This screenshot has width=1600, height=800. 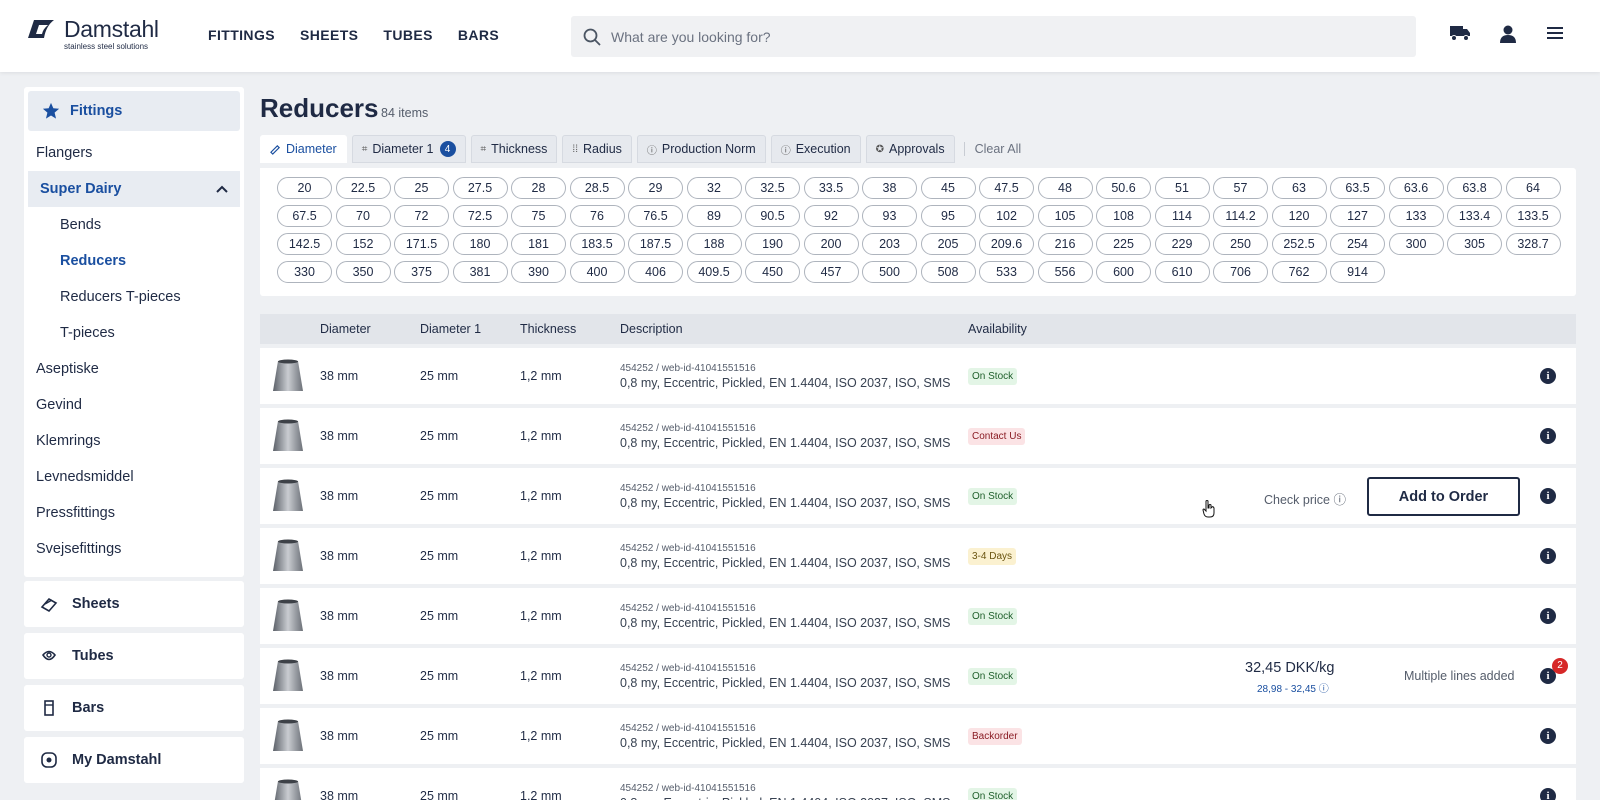 I want to click on price-range-link: 28,98 - 32,45 ⓘ, so click(x=1293, y=687).